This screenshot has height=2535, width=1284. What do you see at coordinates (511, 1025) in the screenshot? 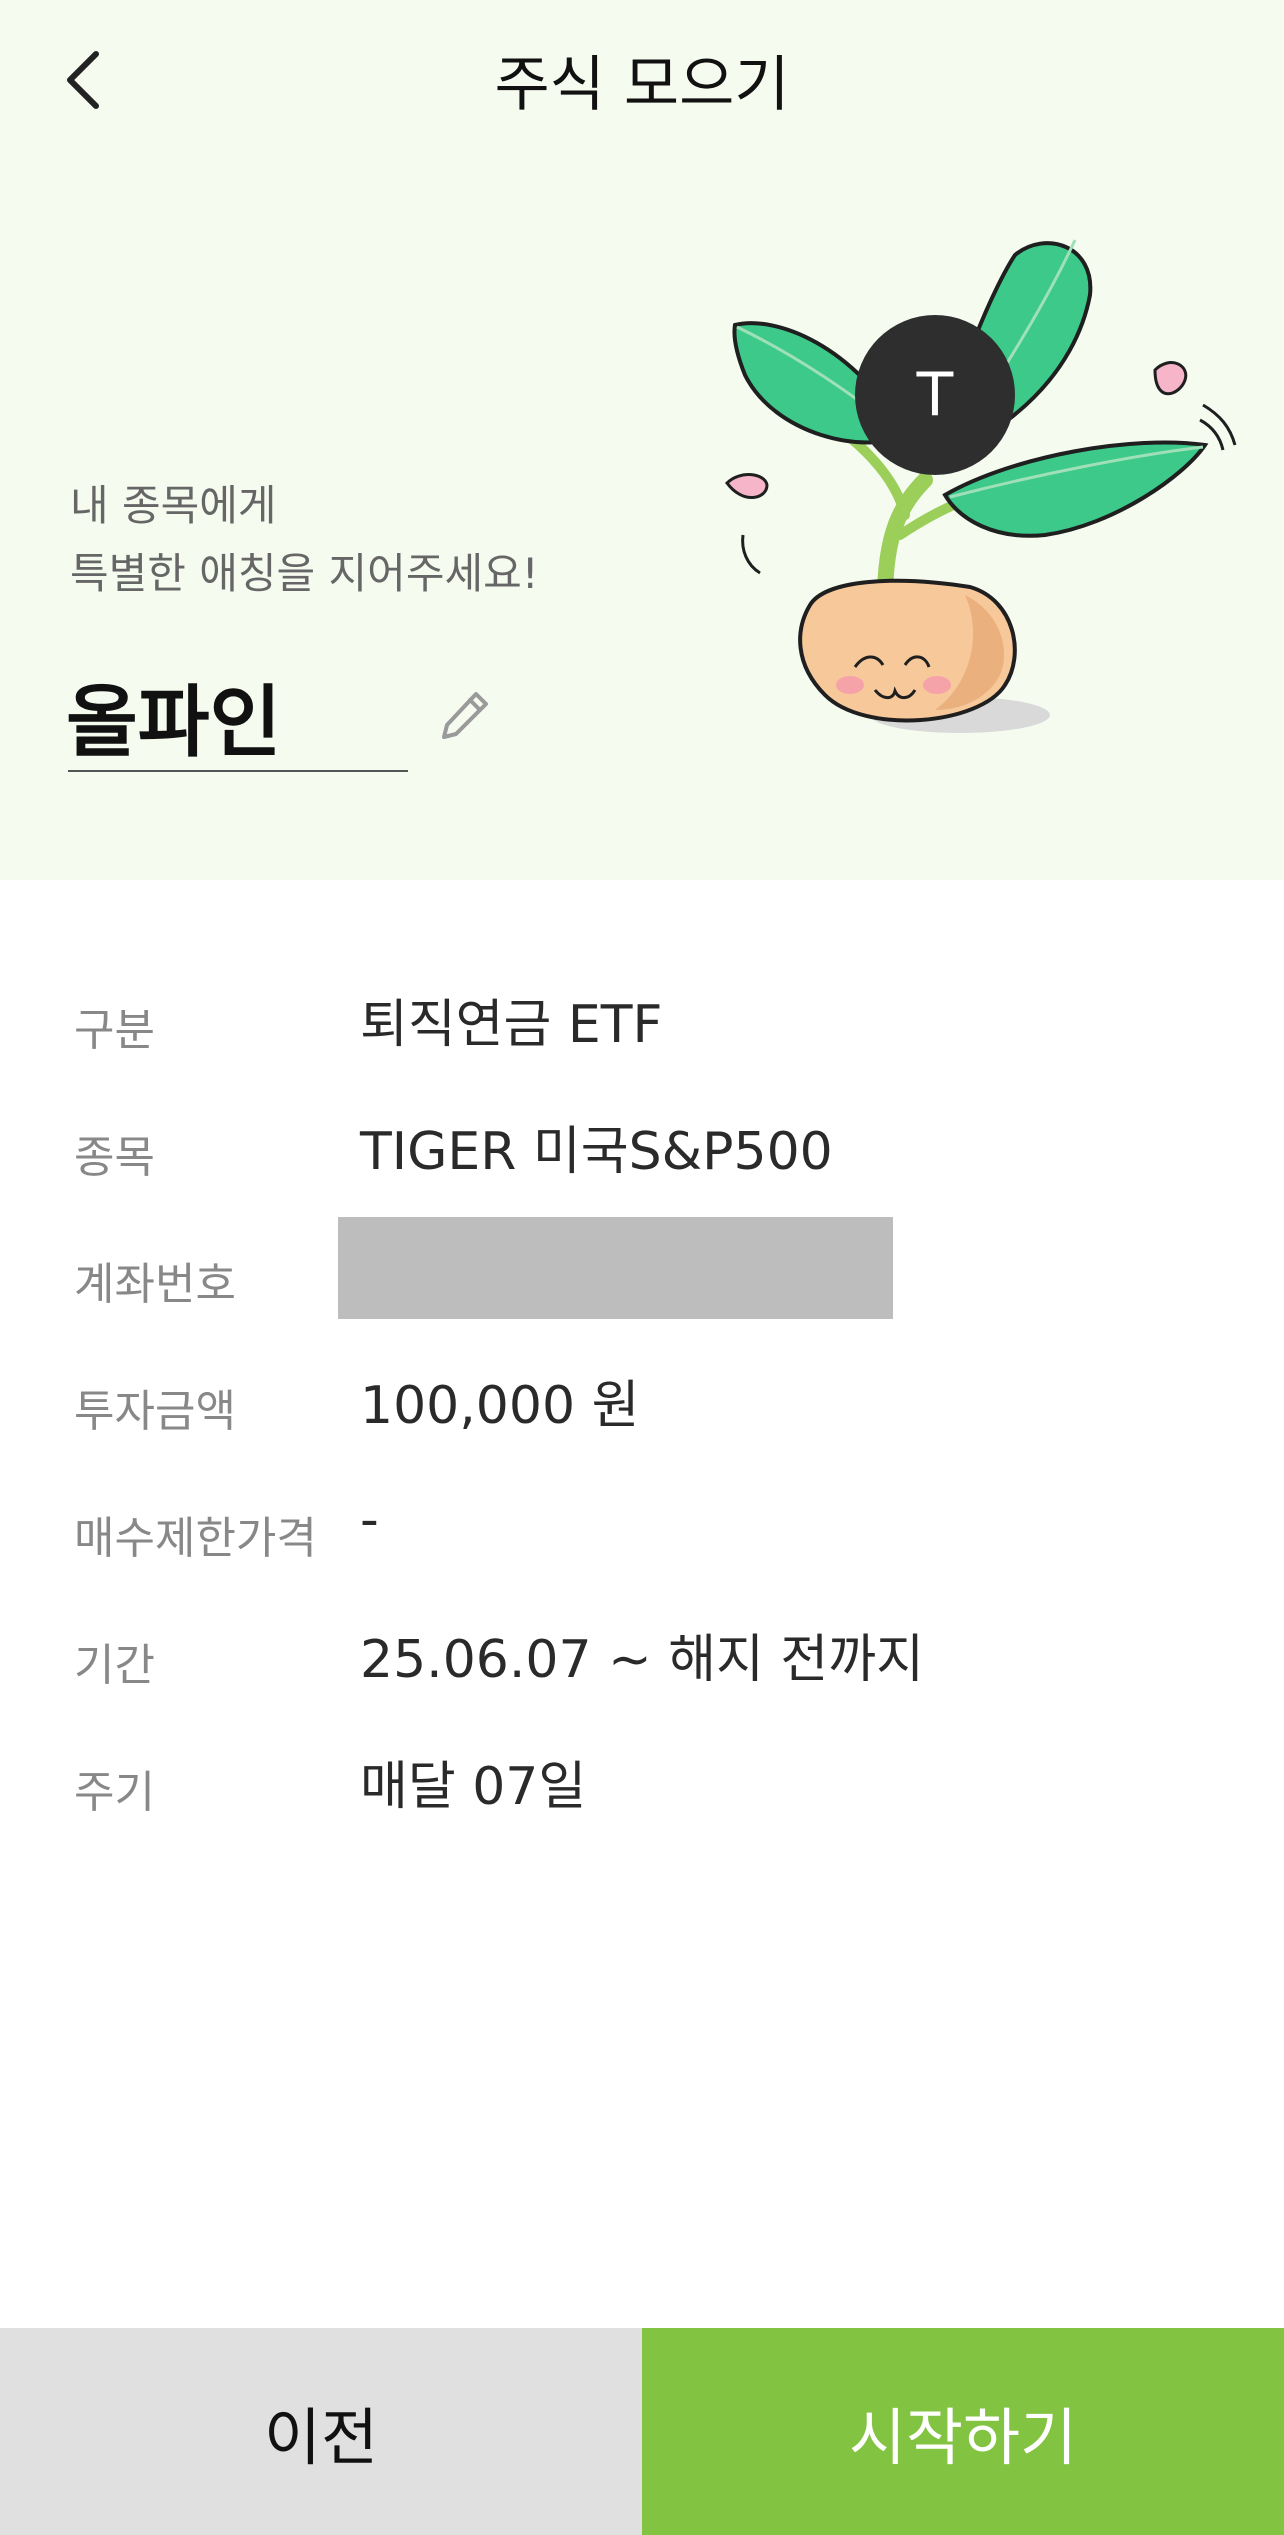
I see `detail-value: 퇴직연금 ETF` at bounding box center [511, 1025].